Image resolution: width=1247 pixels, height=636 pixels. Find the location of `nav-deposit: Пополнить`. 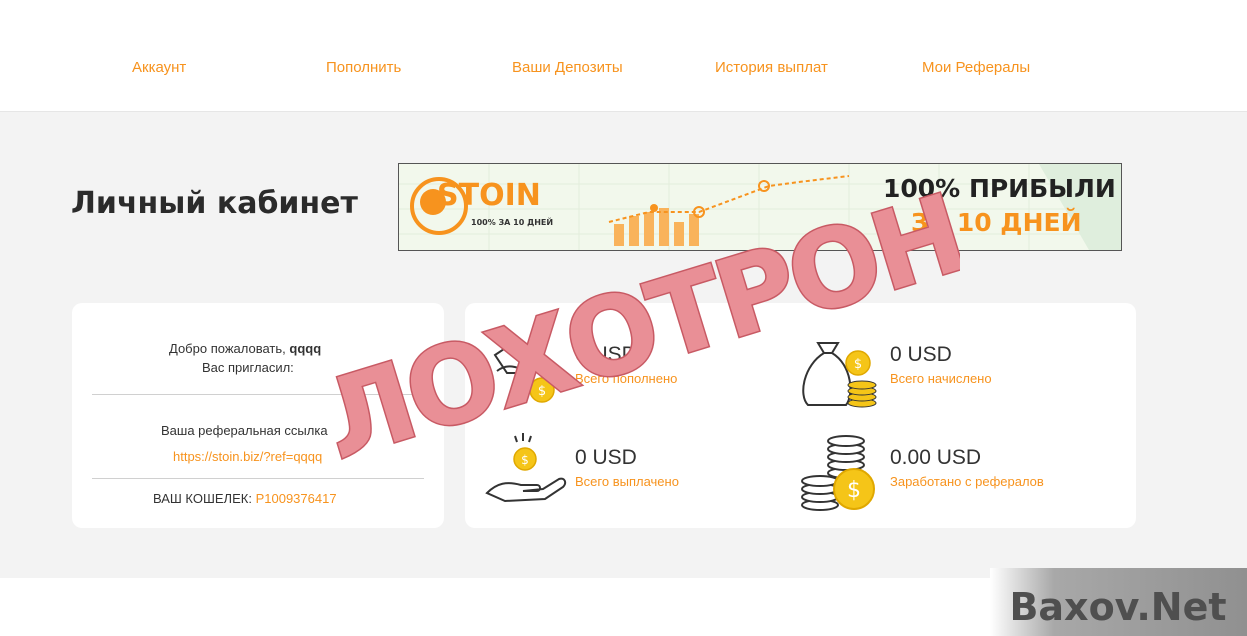

nav-deposit: Пополнить is located at coordinates (363, 67).